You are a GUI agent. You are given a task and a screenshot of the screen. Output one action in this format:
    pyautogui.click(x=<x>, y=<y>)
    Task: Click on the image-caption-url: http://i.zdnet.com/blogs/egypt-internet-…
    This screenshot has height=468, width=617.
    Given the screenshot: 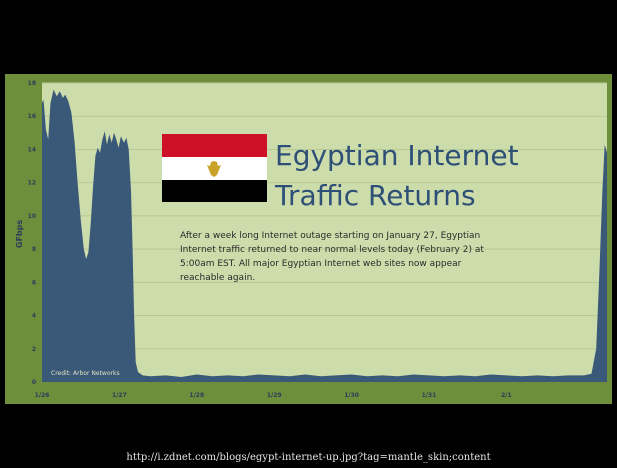 What is the action you would take?
    pyautogui.click(x=308, y=457)
    